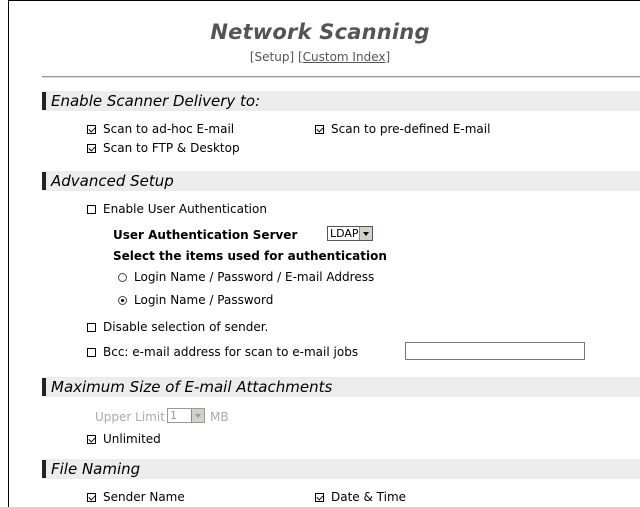  I want to click on adhoc-email-option: Scan to ad-hoc E-mail, so click(160, 129).